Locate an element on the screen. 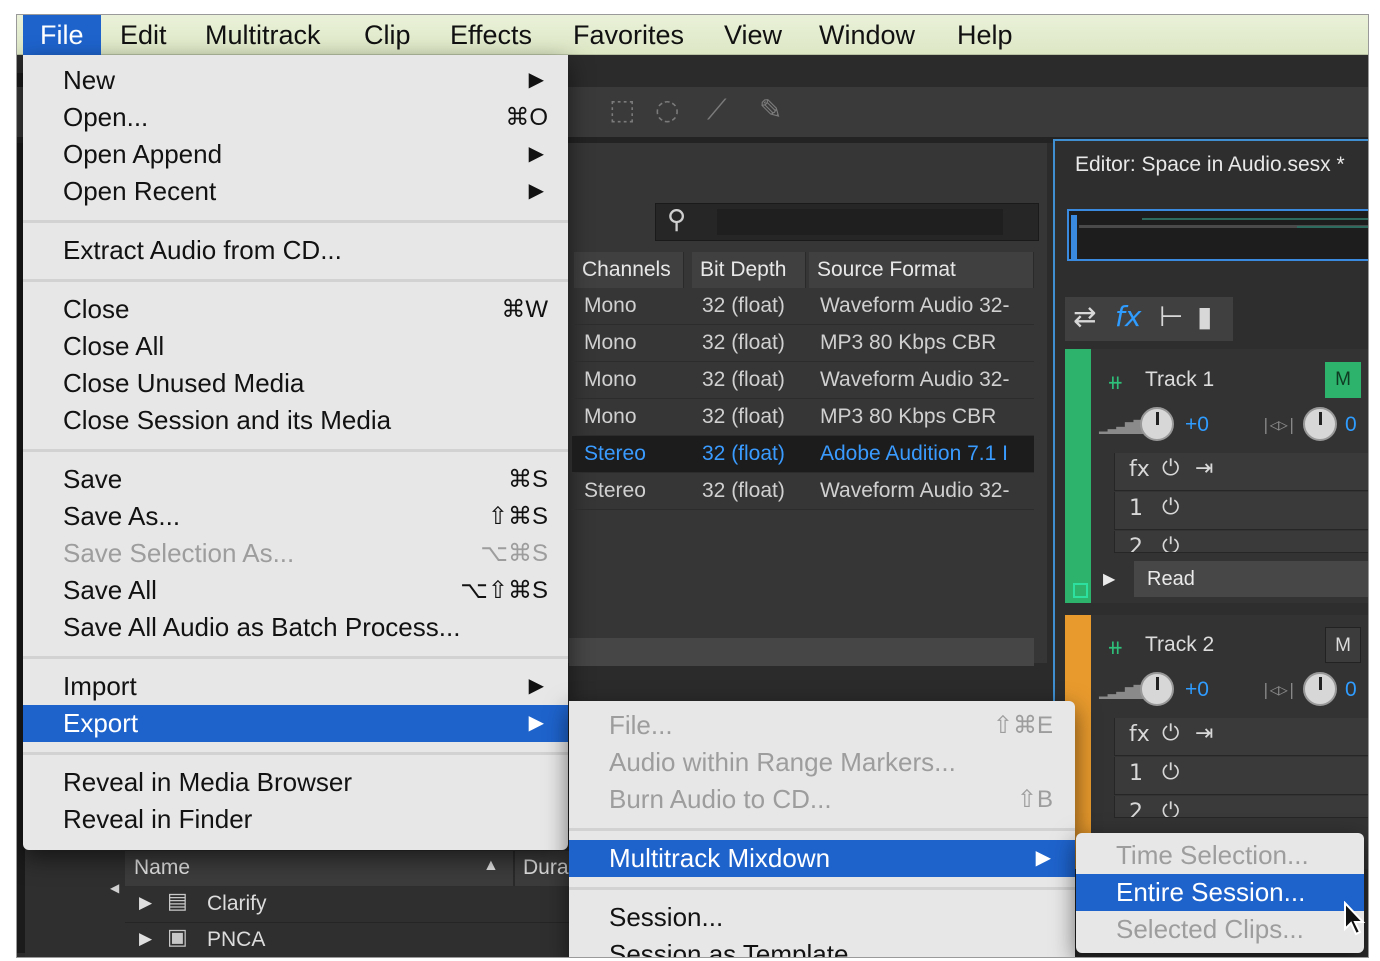 The image size is (1380, 961). track-1-pan-value: 0 is located at coordinates (1351, 425).